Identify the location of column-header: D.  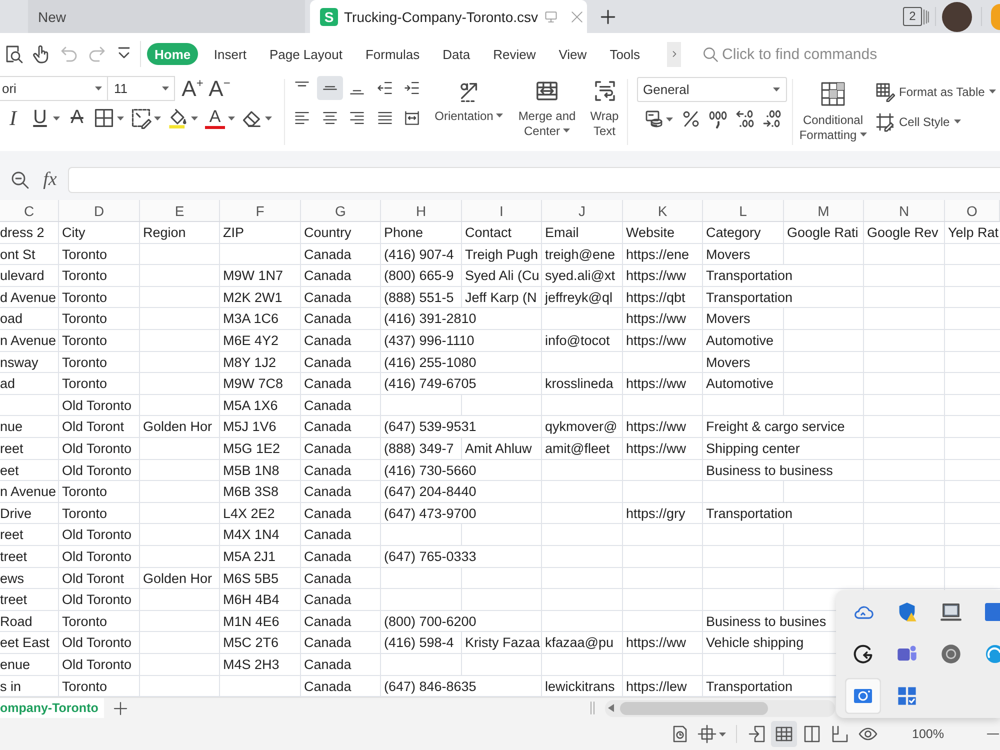
(99, 210).